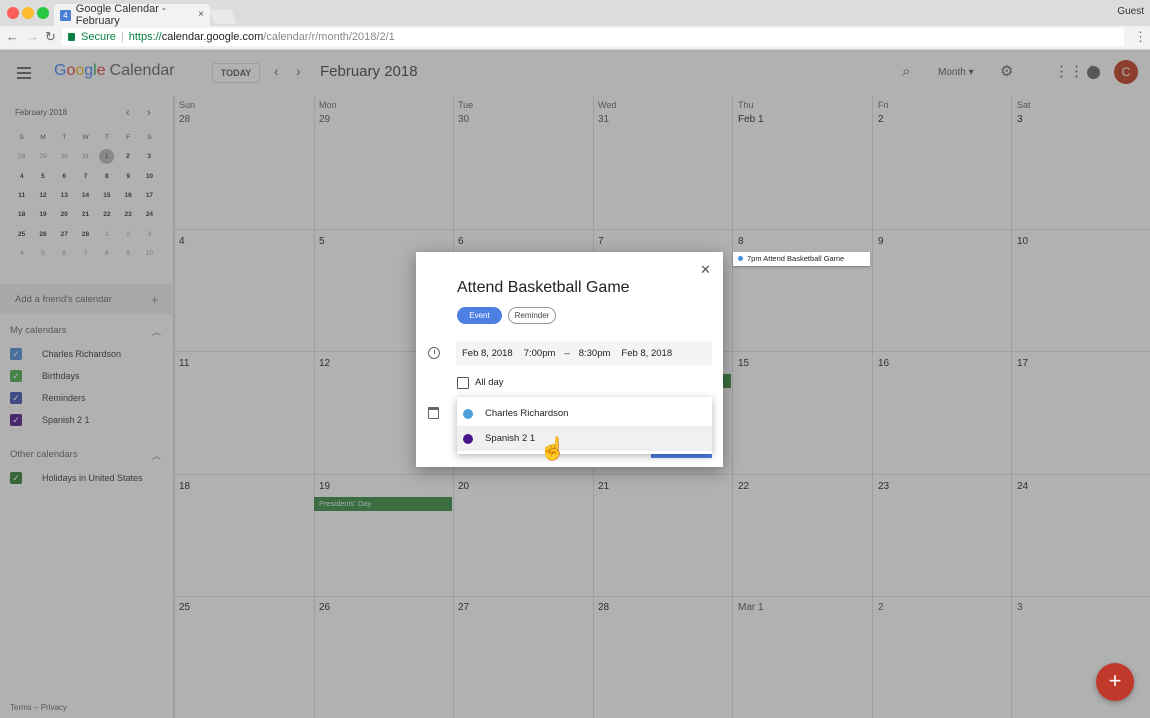 The image size is (1150, 718). Describe the element at coordinates (32, 36) in the screenshot. I see `forward-icon: →` at that location.